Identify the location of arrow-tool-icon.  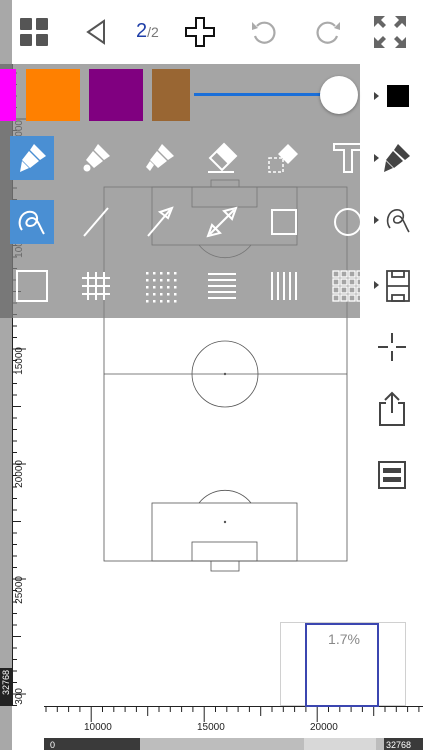
(160, 222).